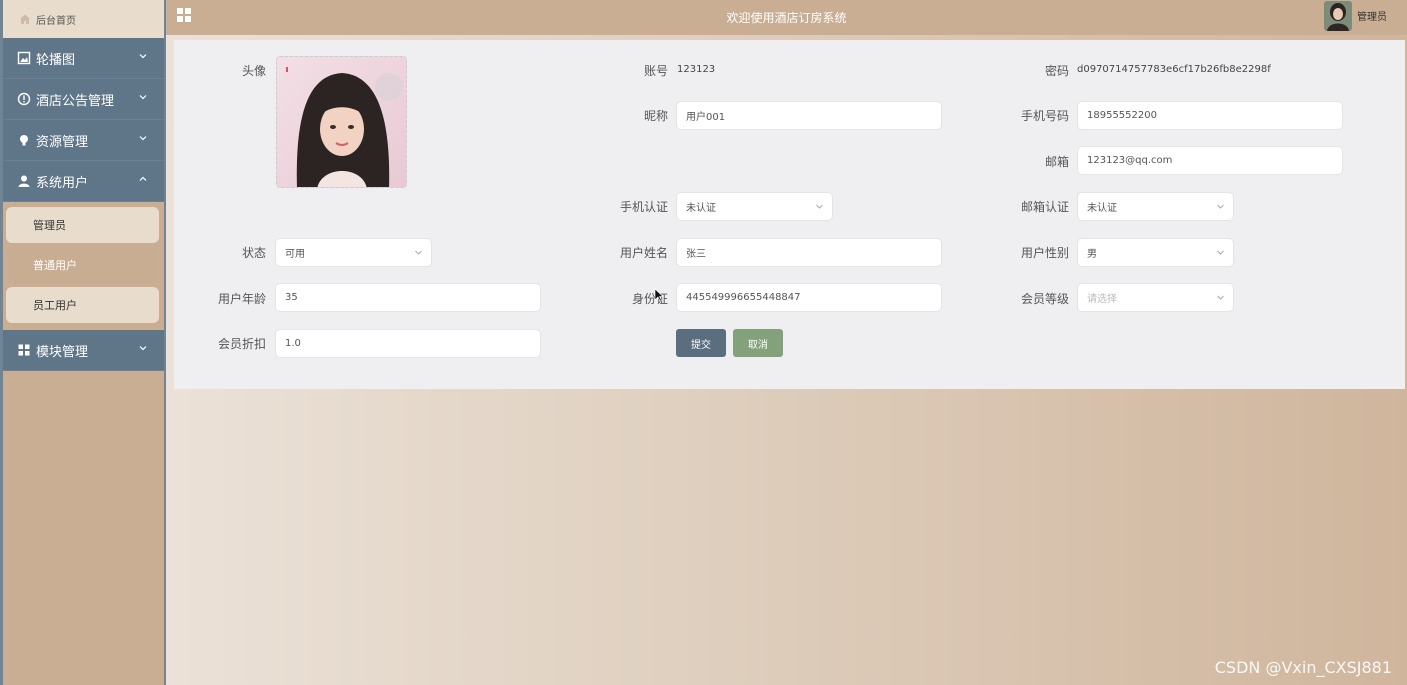 The image size is (1407, 685). What do you see at coordinates (55, 265) in the screenshot?
I see `sub-item-normal-user-label: 普通用户` at bounding box center [55, 265].